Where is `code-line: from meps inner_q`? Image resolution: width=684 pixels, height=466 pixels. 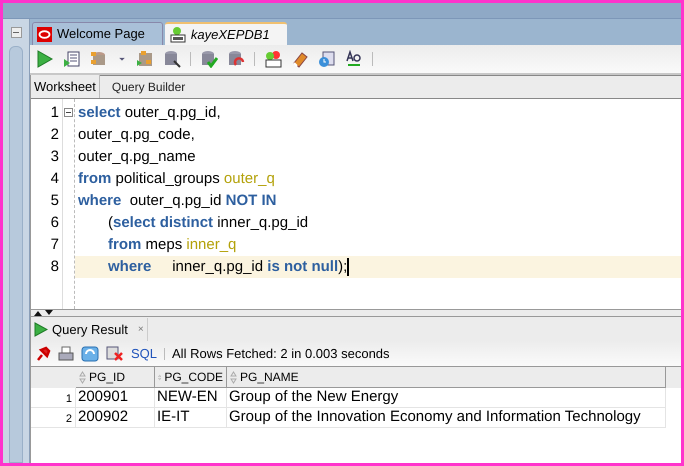 code-line: from meps inner_q is located at coordinates (172, 245).